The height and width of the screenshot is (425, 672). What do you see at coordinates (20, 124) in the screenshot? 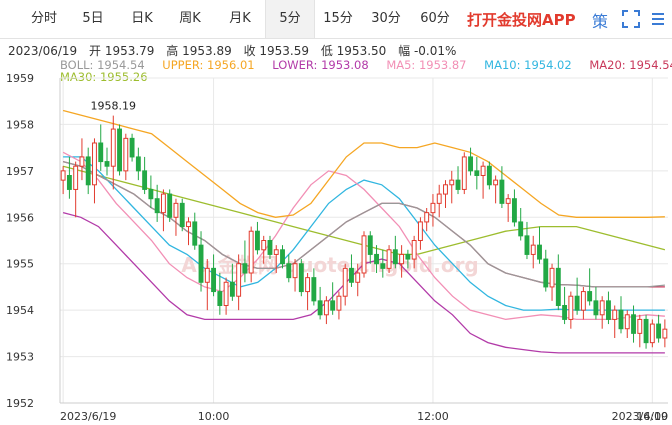
I see `y-tick-label: 1958` at bounding box center [20, 124].